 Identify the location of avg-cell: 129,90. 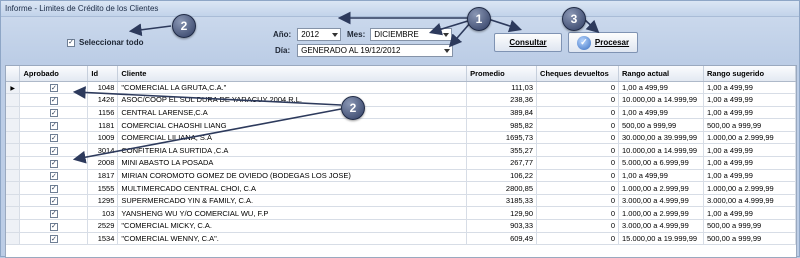
(502, 213).